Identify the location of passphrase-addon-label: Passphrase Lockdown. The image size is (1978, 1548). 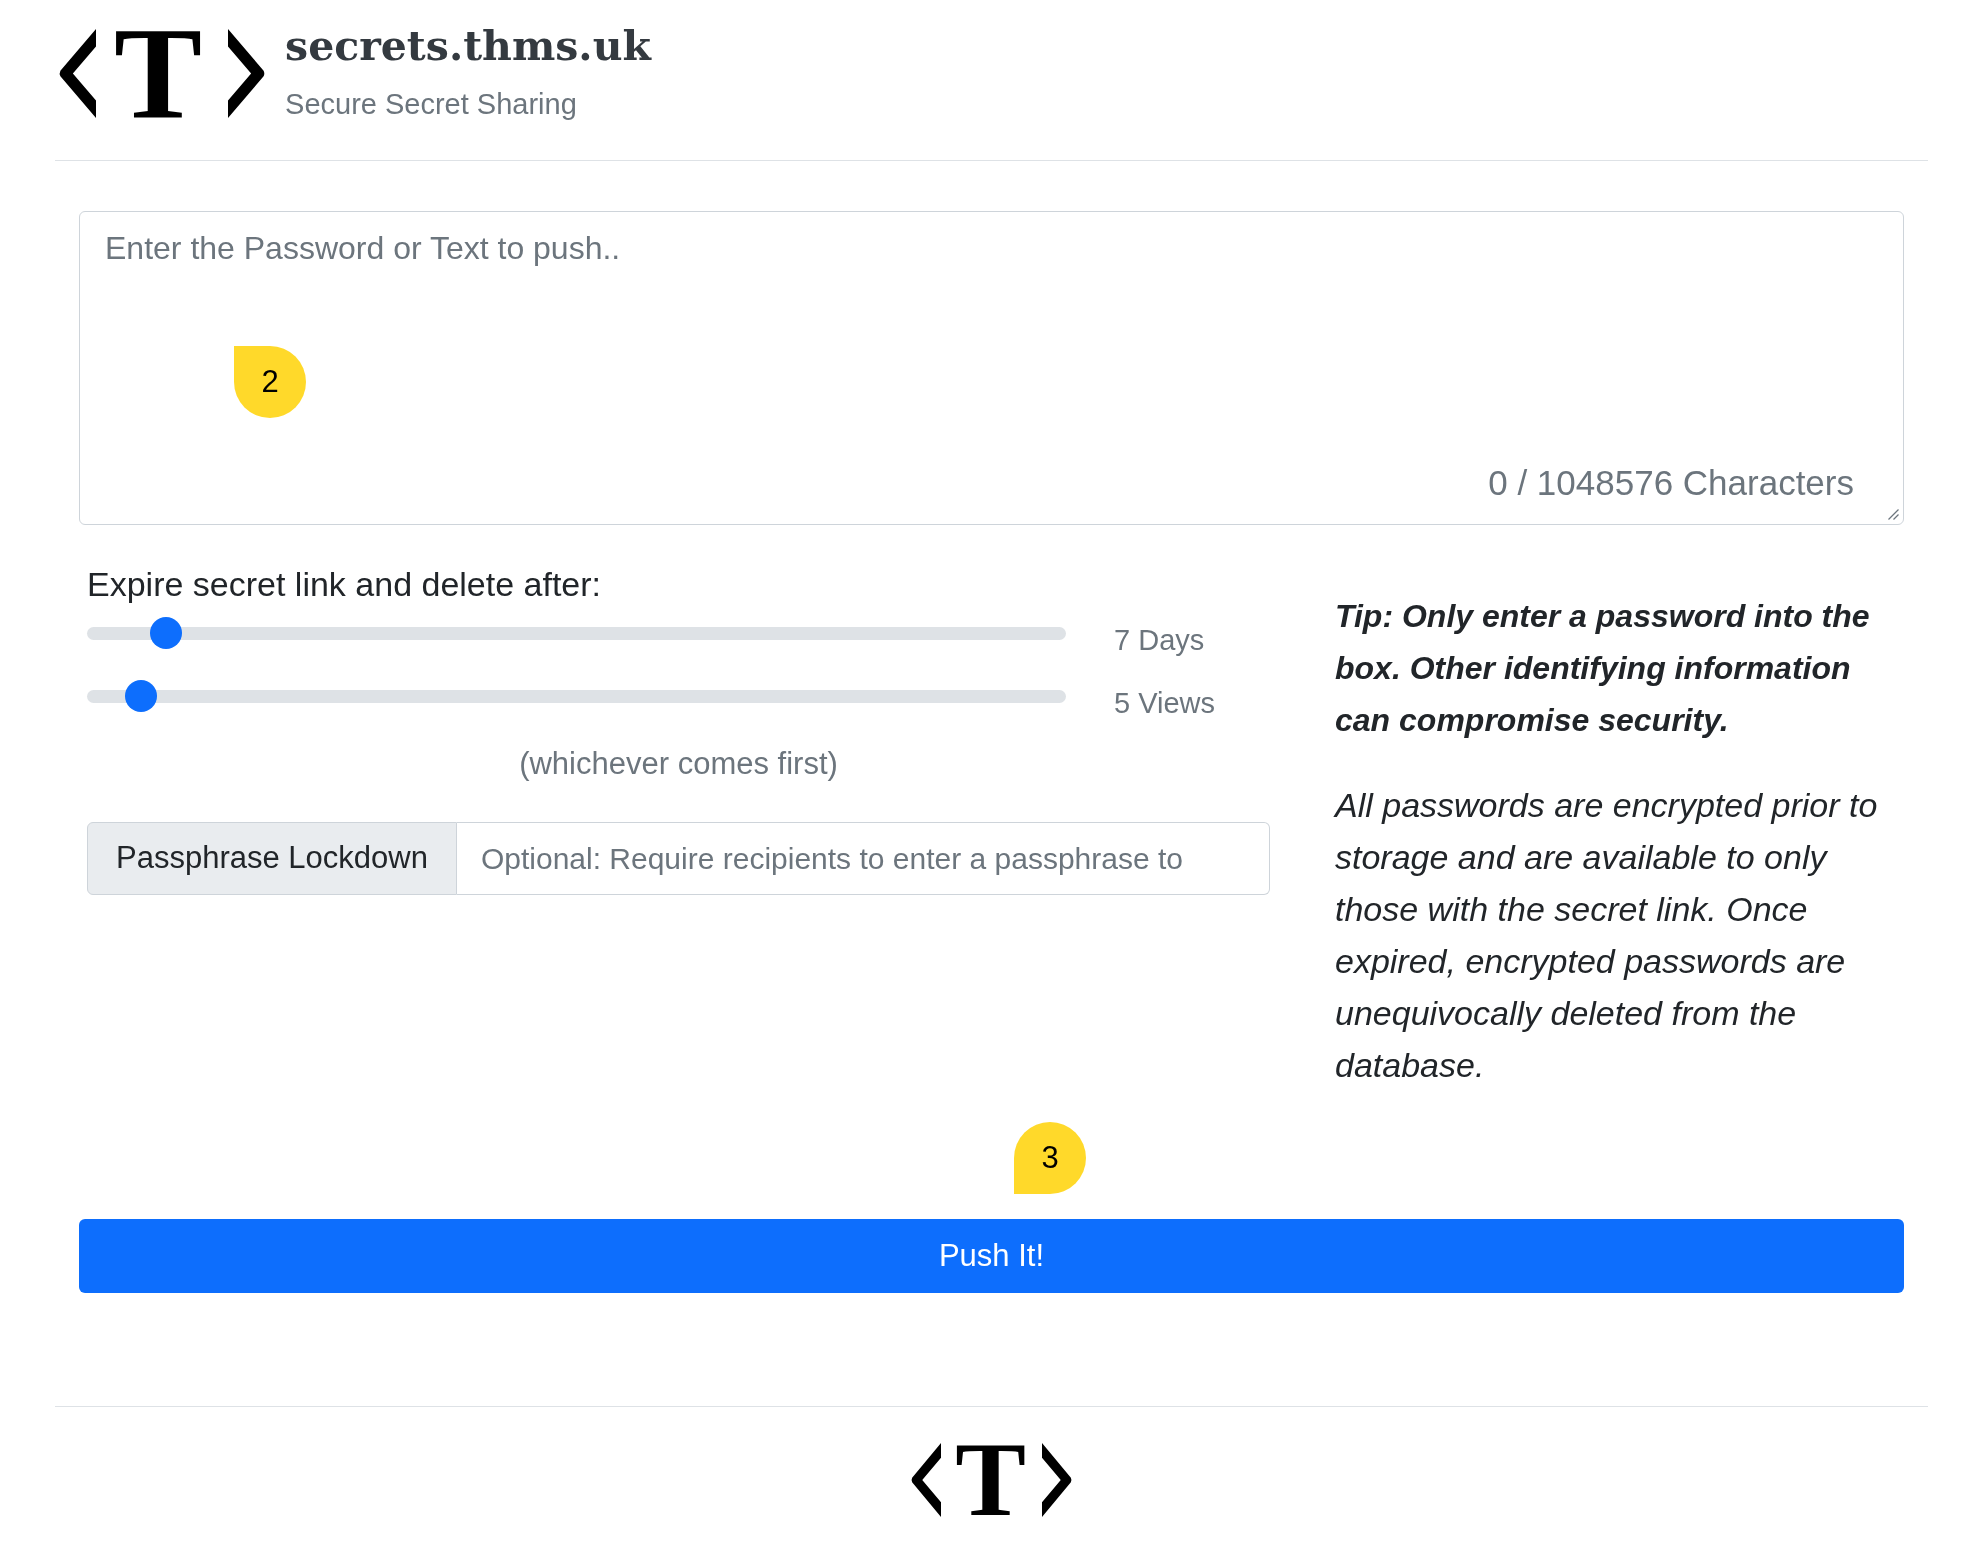
(272, 858).